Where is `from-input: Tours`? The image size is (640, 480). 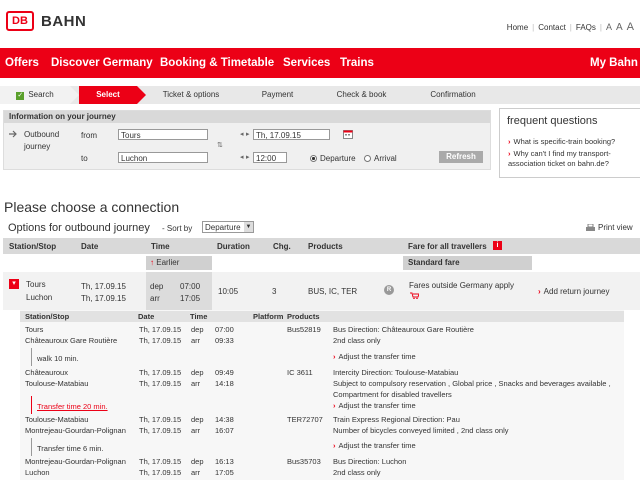
from-input: Tours is located at coordinates (163, 134).